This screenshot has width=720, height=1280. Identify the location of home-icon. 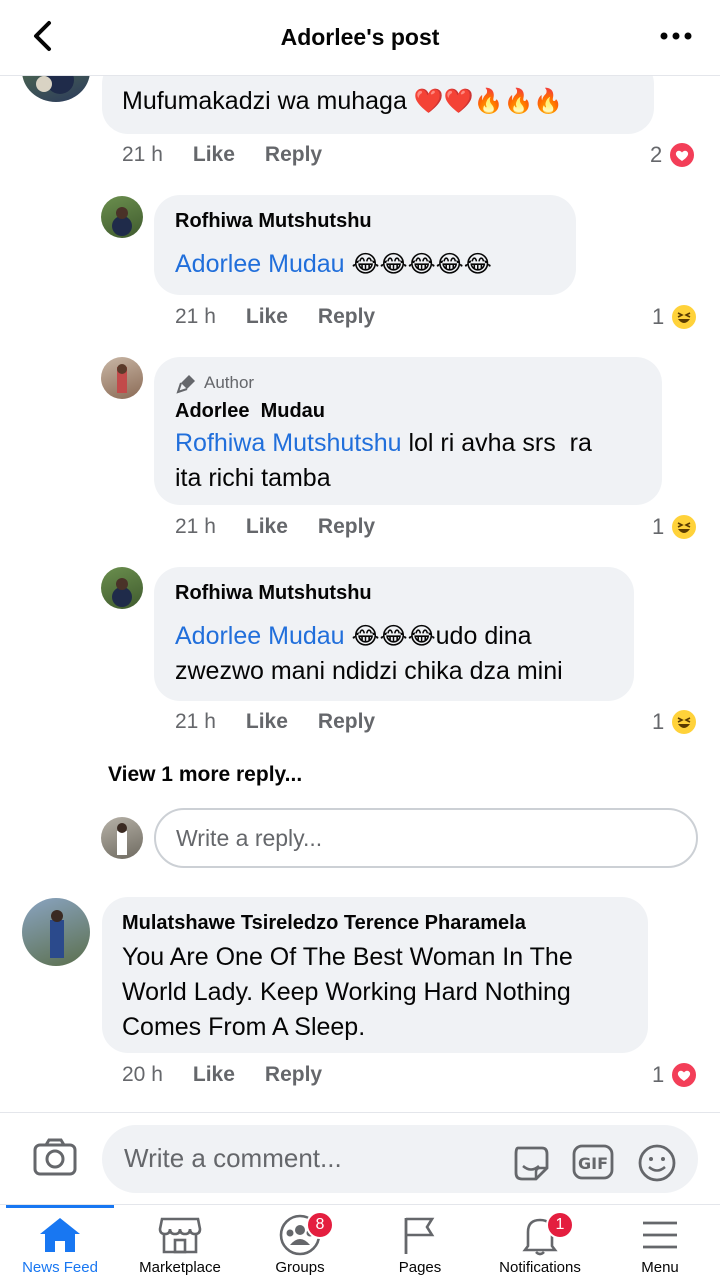
(60, 1235).